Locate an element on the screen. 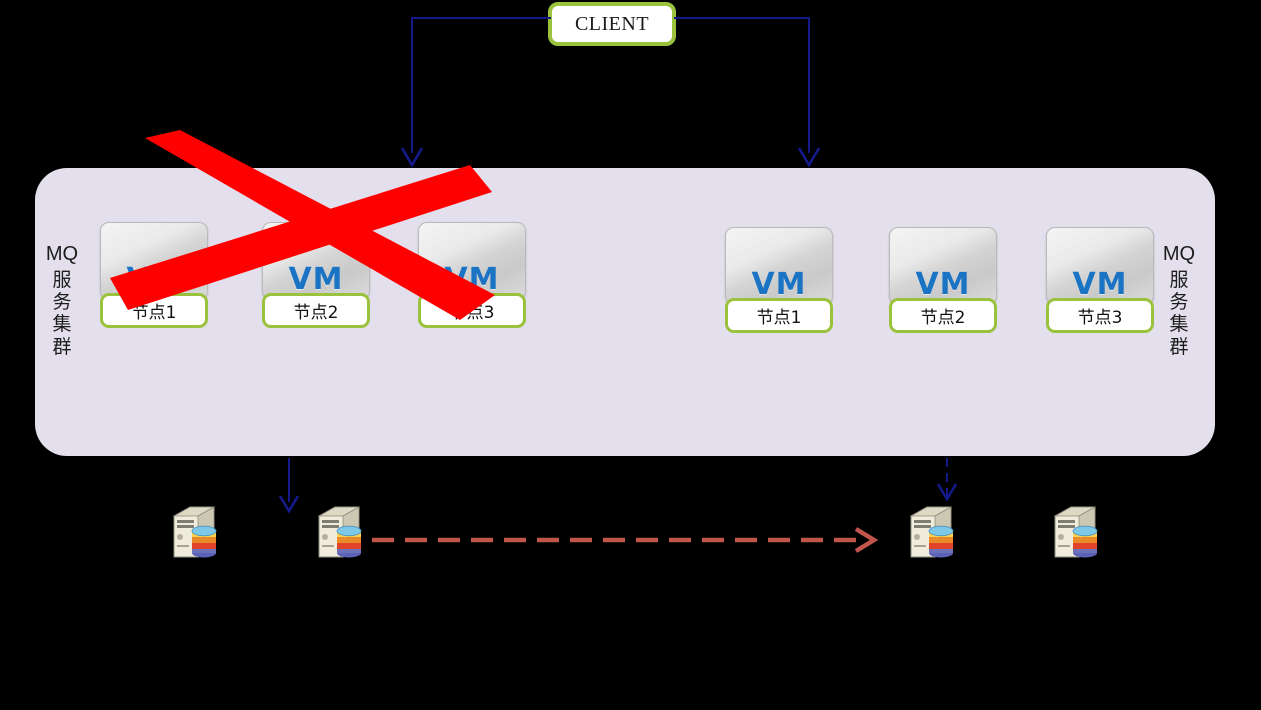  dashed-replication-arrow-icon is located at coordinates (625, 540).